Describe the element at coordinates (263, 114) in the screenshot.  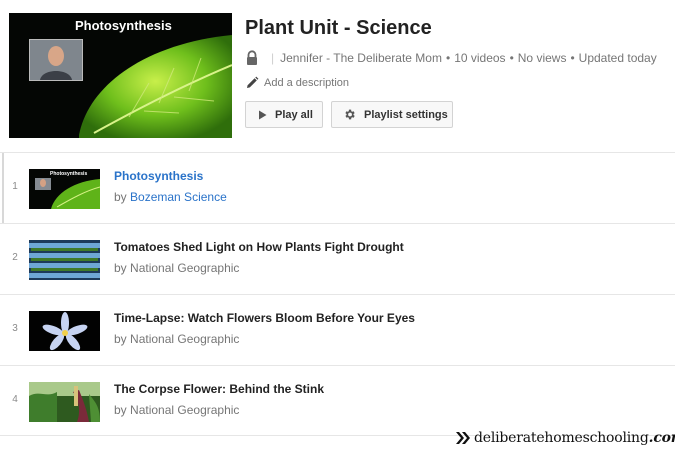
I see `play-icon` at that location.